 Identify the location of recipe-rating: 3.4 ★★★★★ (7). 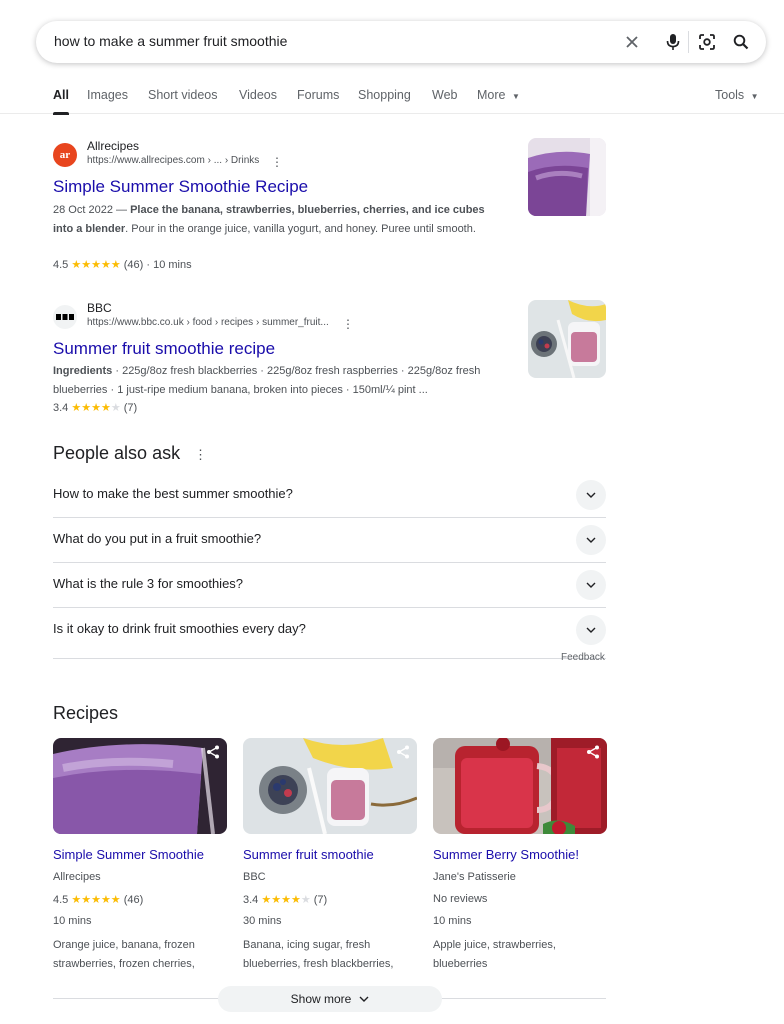
(285, 899).